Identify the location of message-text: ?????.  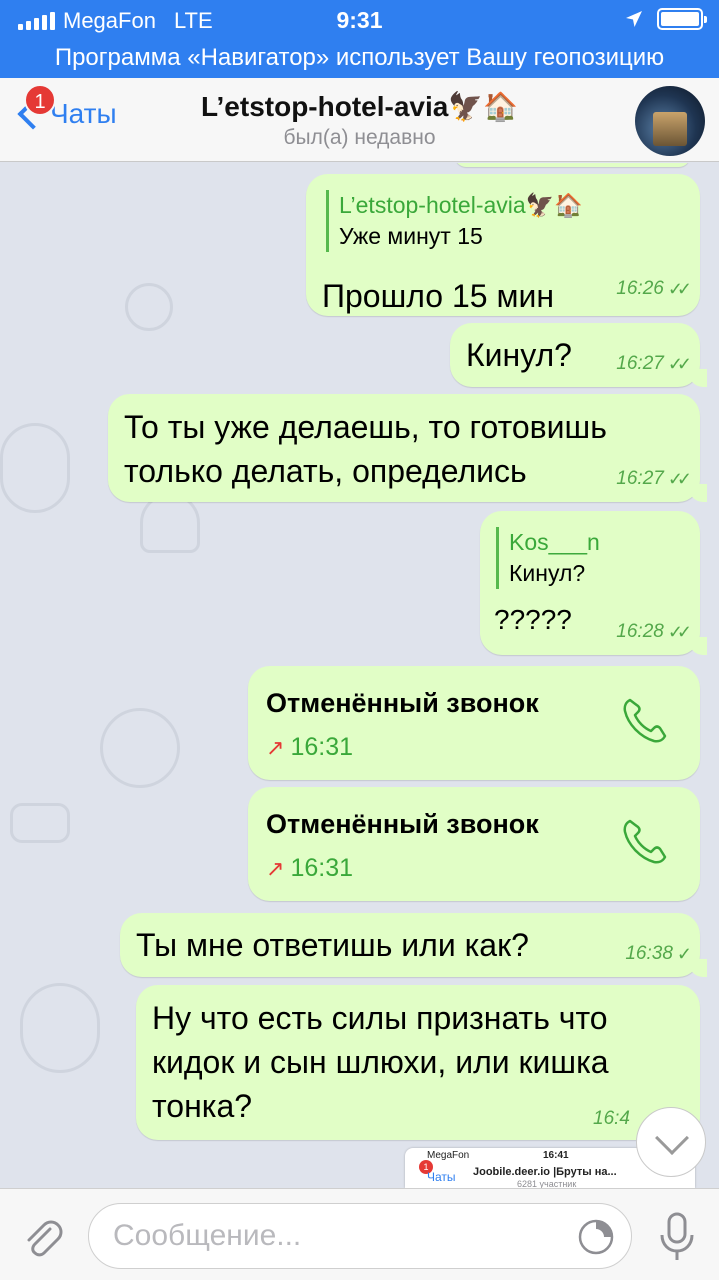
(533, 619).